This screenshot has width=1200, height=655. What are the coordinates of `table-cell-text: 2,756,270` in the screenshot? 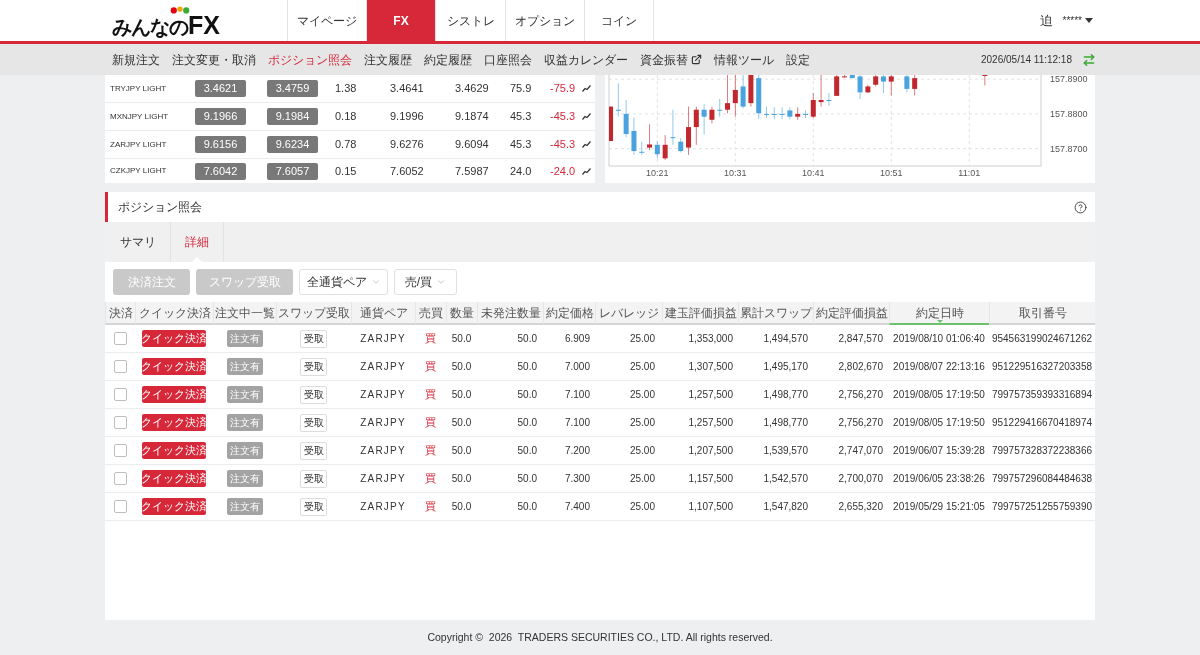 It's located at (860, 423).